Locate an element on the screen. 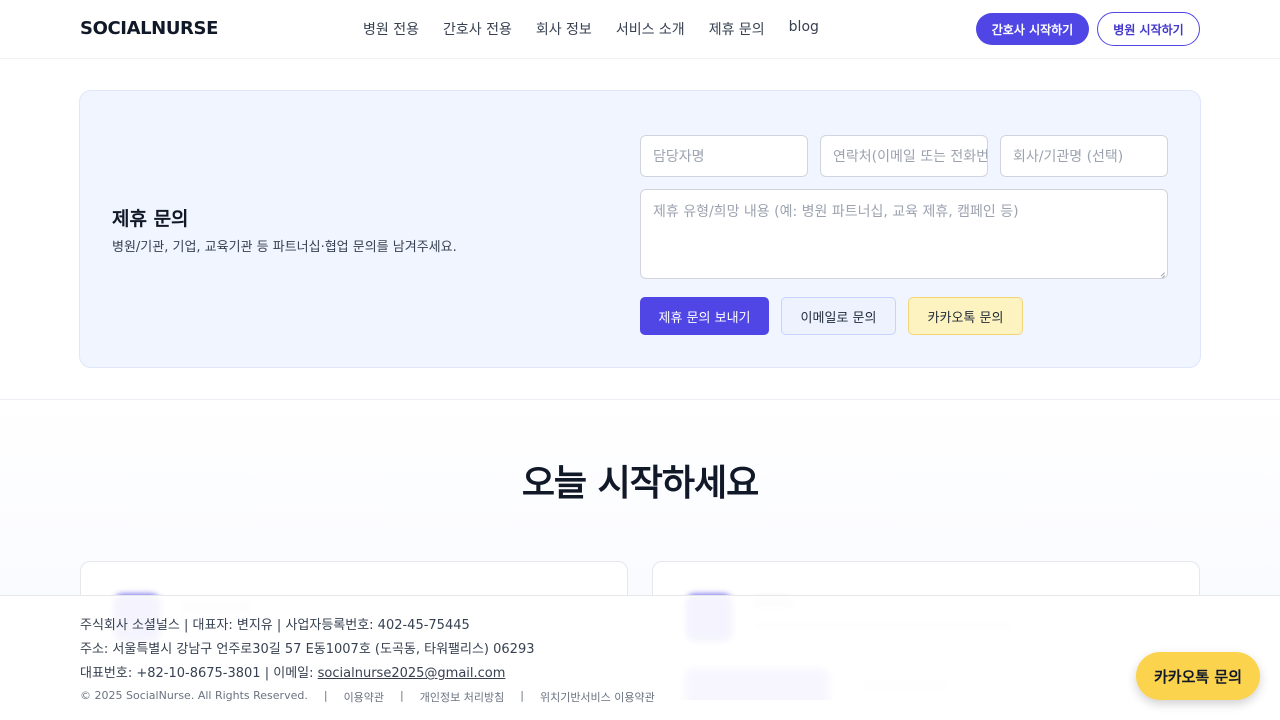  floating-kakao-button: 카카오톡 문의 is located at coordinates (1198, 676).